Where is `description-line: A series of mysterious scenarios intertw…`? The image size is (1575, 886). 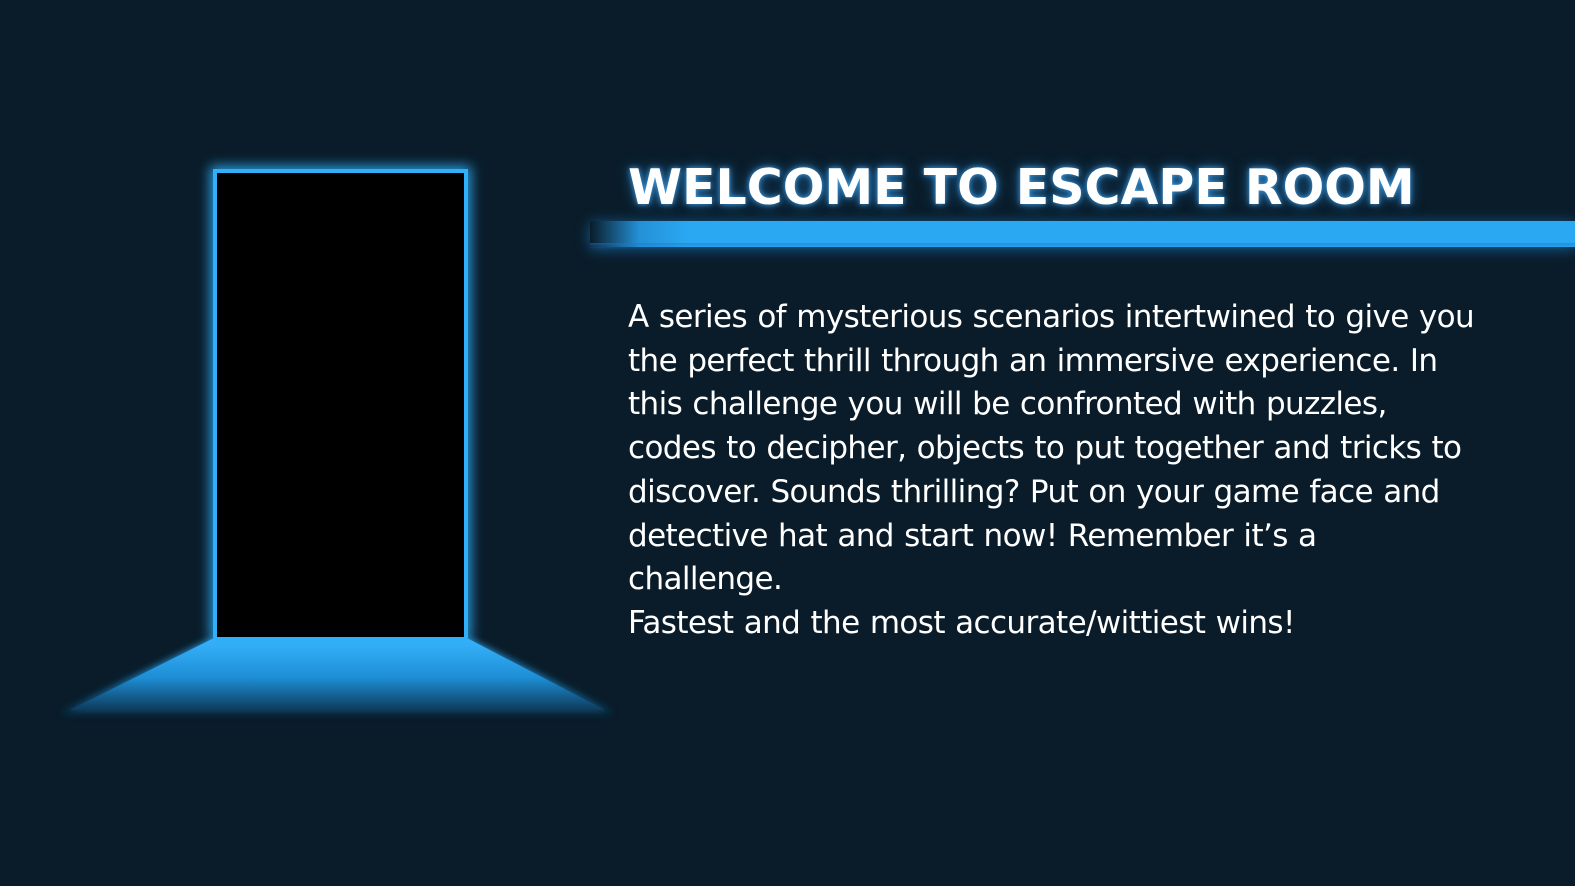 description-line: A series of mysterious scenarios intertw… is located at coordinates (1051, 317).